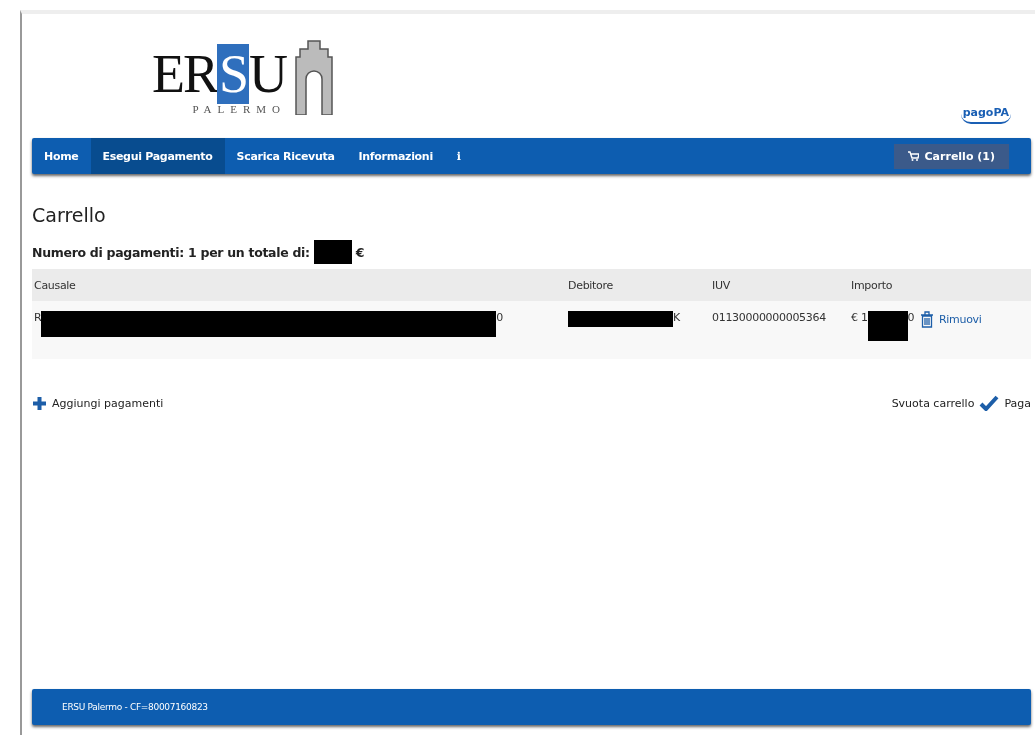 Image resolution: width=1035 pixels, height=737 pixels. What do you see at coordinates (933, 403) in the screenshot?
I see `clear-cart-link: Svuota carrello` at bounding box center [933, 403].